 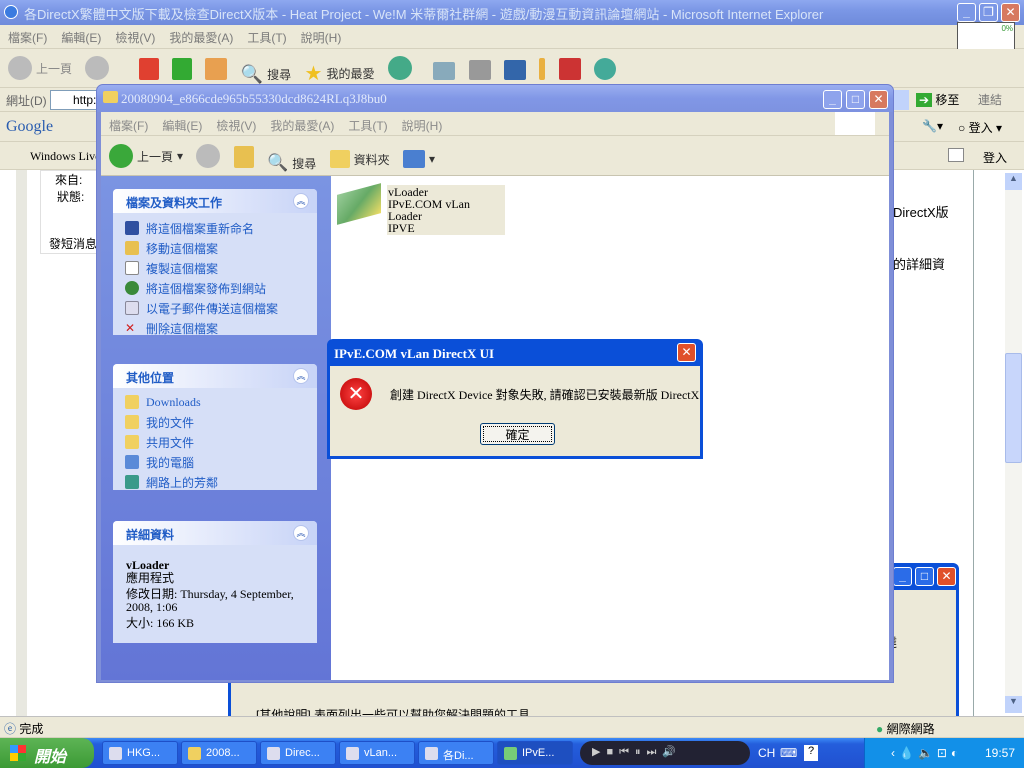 What do you see at coordinates (132, 308) in the screenshot?
I see `email-icon` at bounding box center [132, 308].